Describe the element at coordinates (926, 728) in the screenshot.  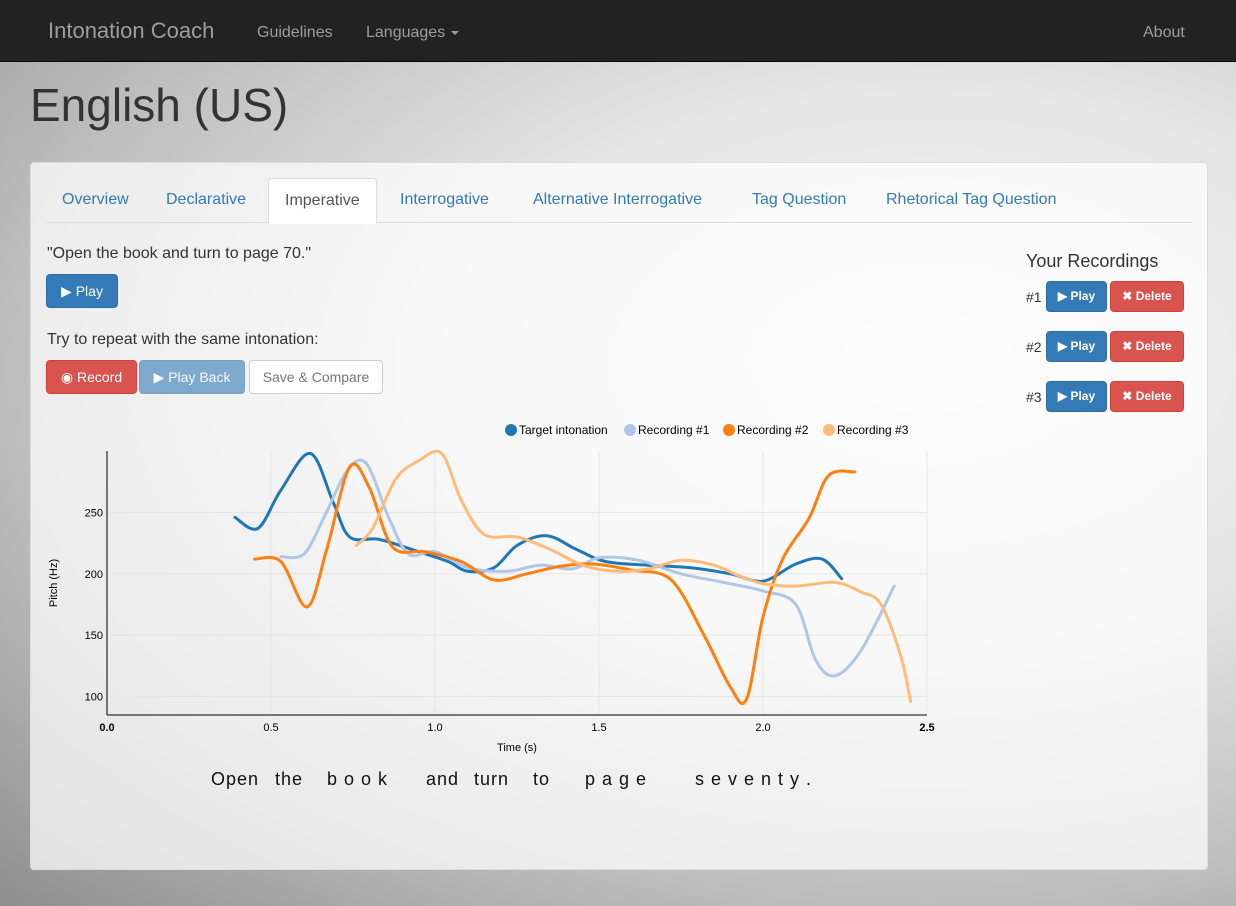
I see `x-tick-label: 2.5` at that location.